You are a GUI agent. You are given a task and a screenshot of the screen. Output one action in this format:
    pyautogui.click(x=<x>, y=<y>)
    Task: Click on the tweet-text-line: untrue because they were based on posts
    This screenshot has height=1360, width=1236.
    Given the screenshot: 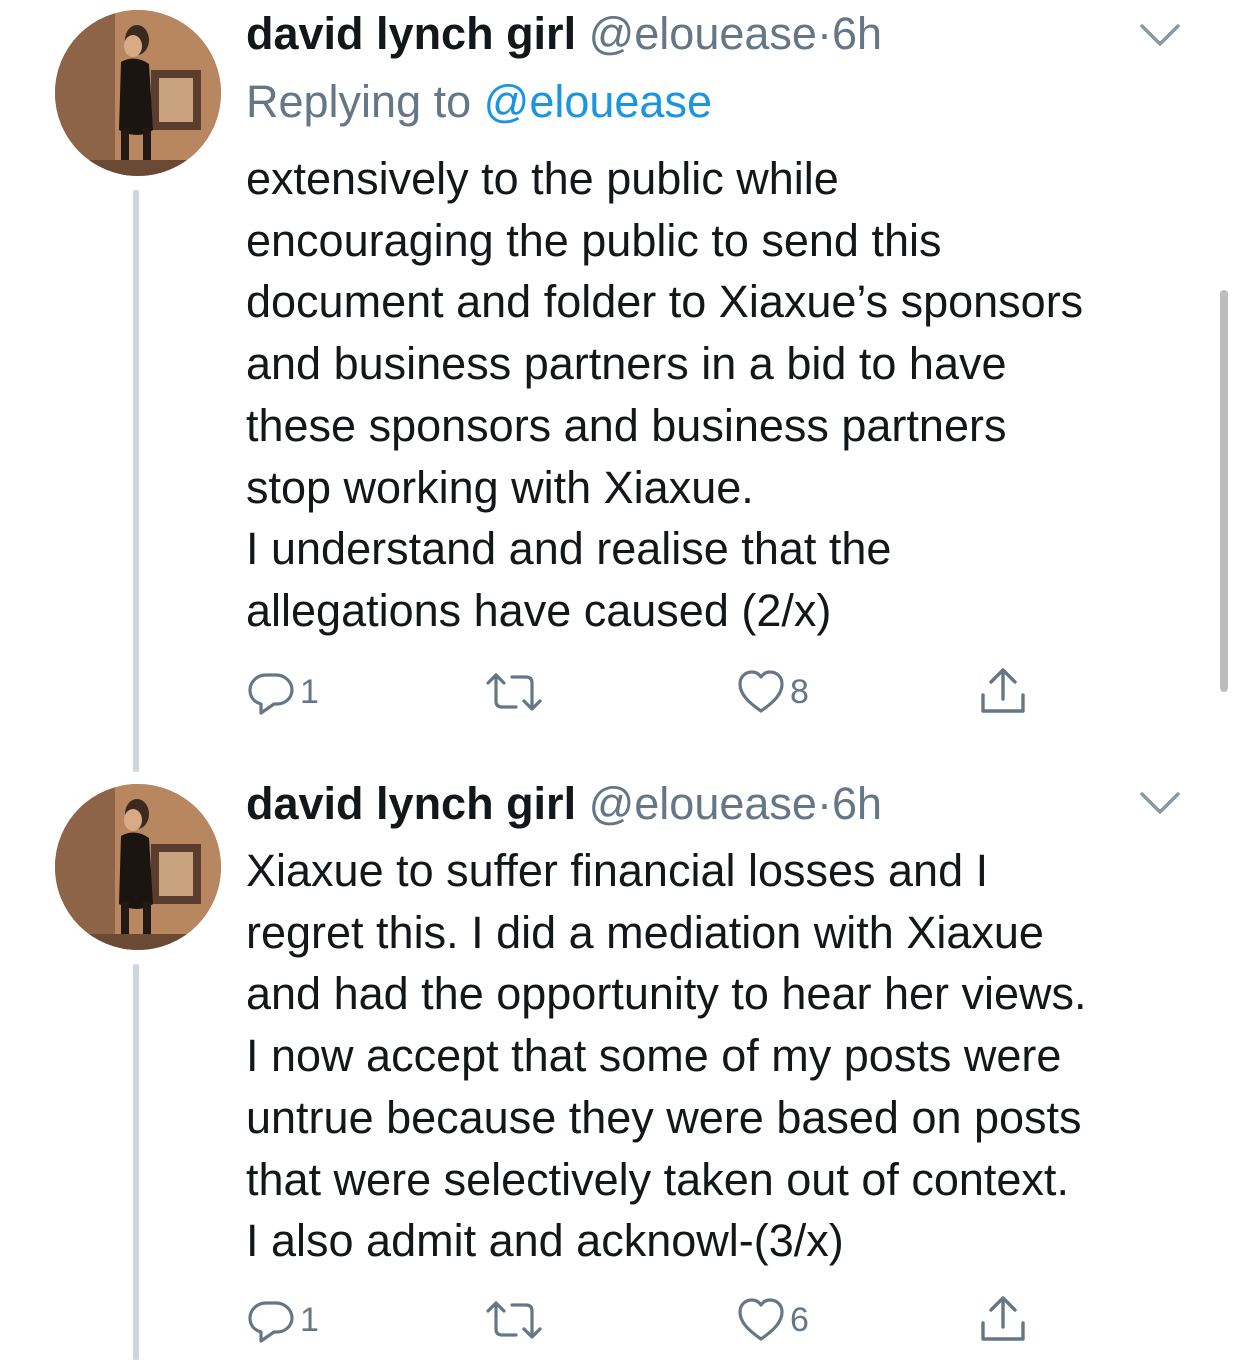 What is the action you would take?
    pyautogui.click(x=664, y=1117)
    